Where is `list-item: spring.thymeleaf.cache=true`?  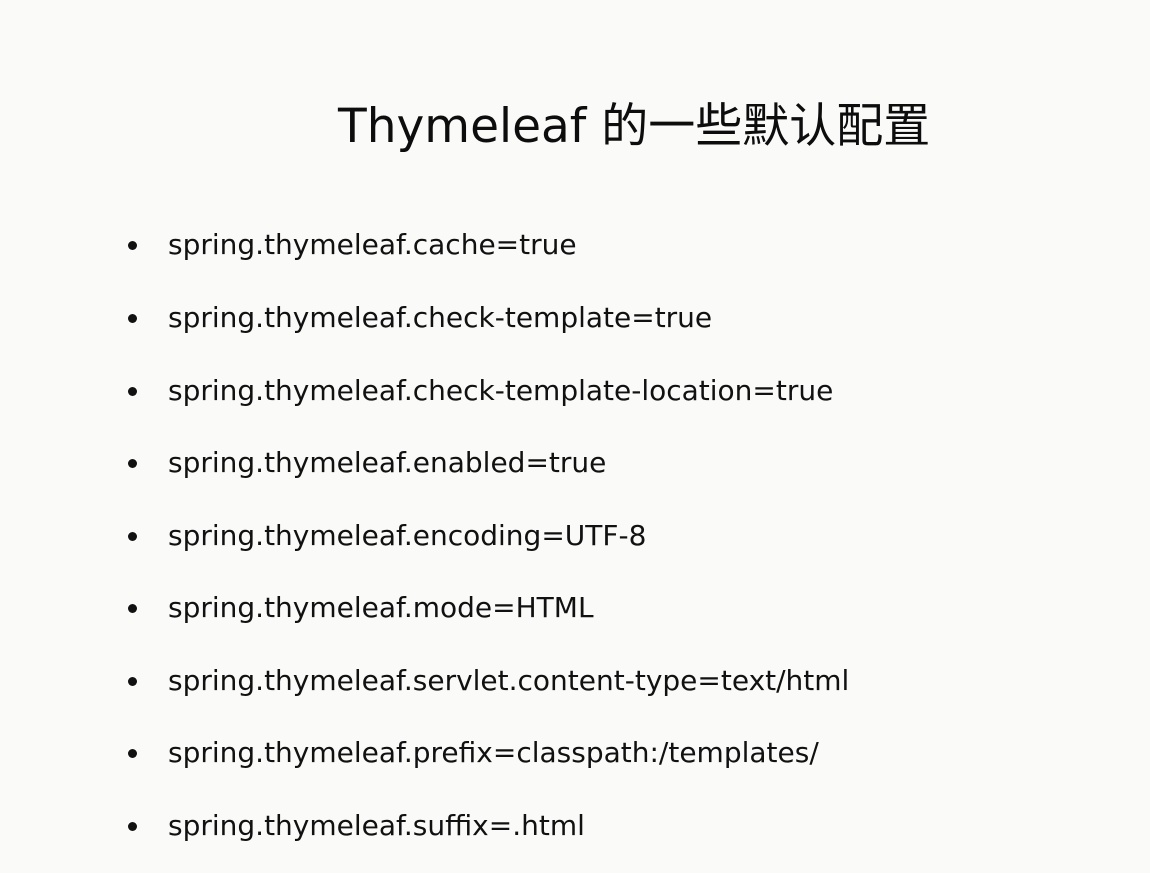
list-item: spring.thymeleaf.cache=true is located at coordinates (352, 245).